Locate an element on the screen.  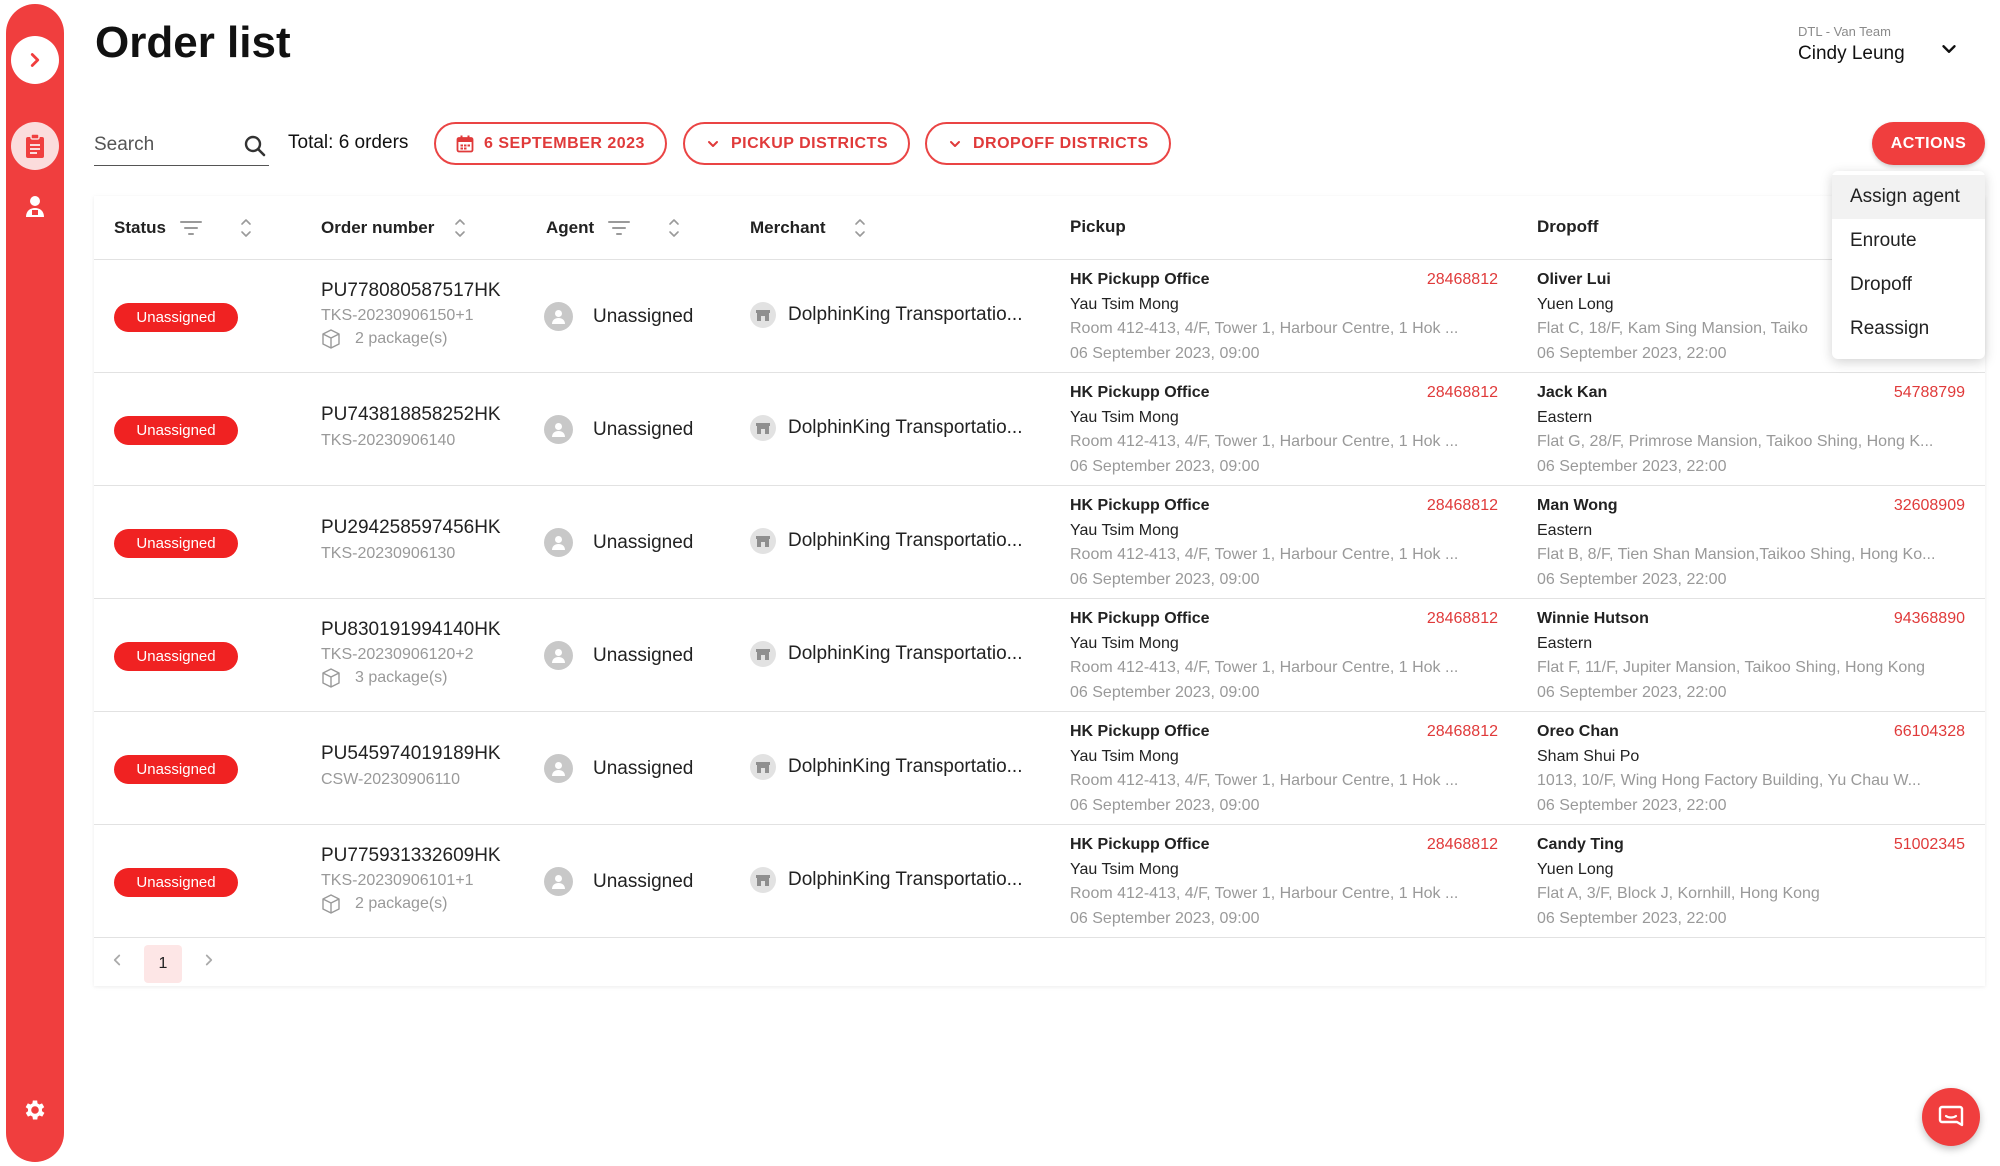
sidebar-item-settings is located at coordinates (35, 1110).